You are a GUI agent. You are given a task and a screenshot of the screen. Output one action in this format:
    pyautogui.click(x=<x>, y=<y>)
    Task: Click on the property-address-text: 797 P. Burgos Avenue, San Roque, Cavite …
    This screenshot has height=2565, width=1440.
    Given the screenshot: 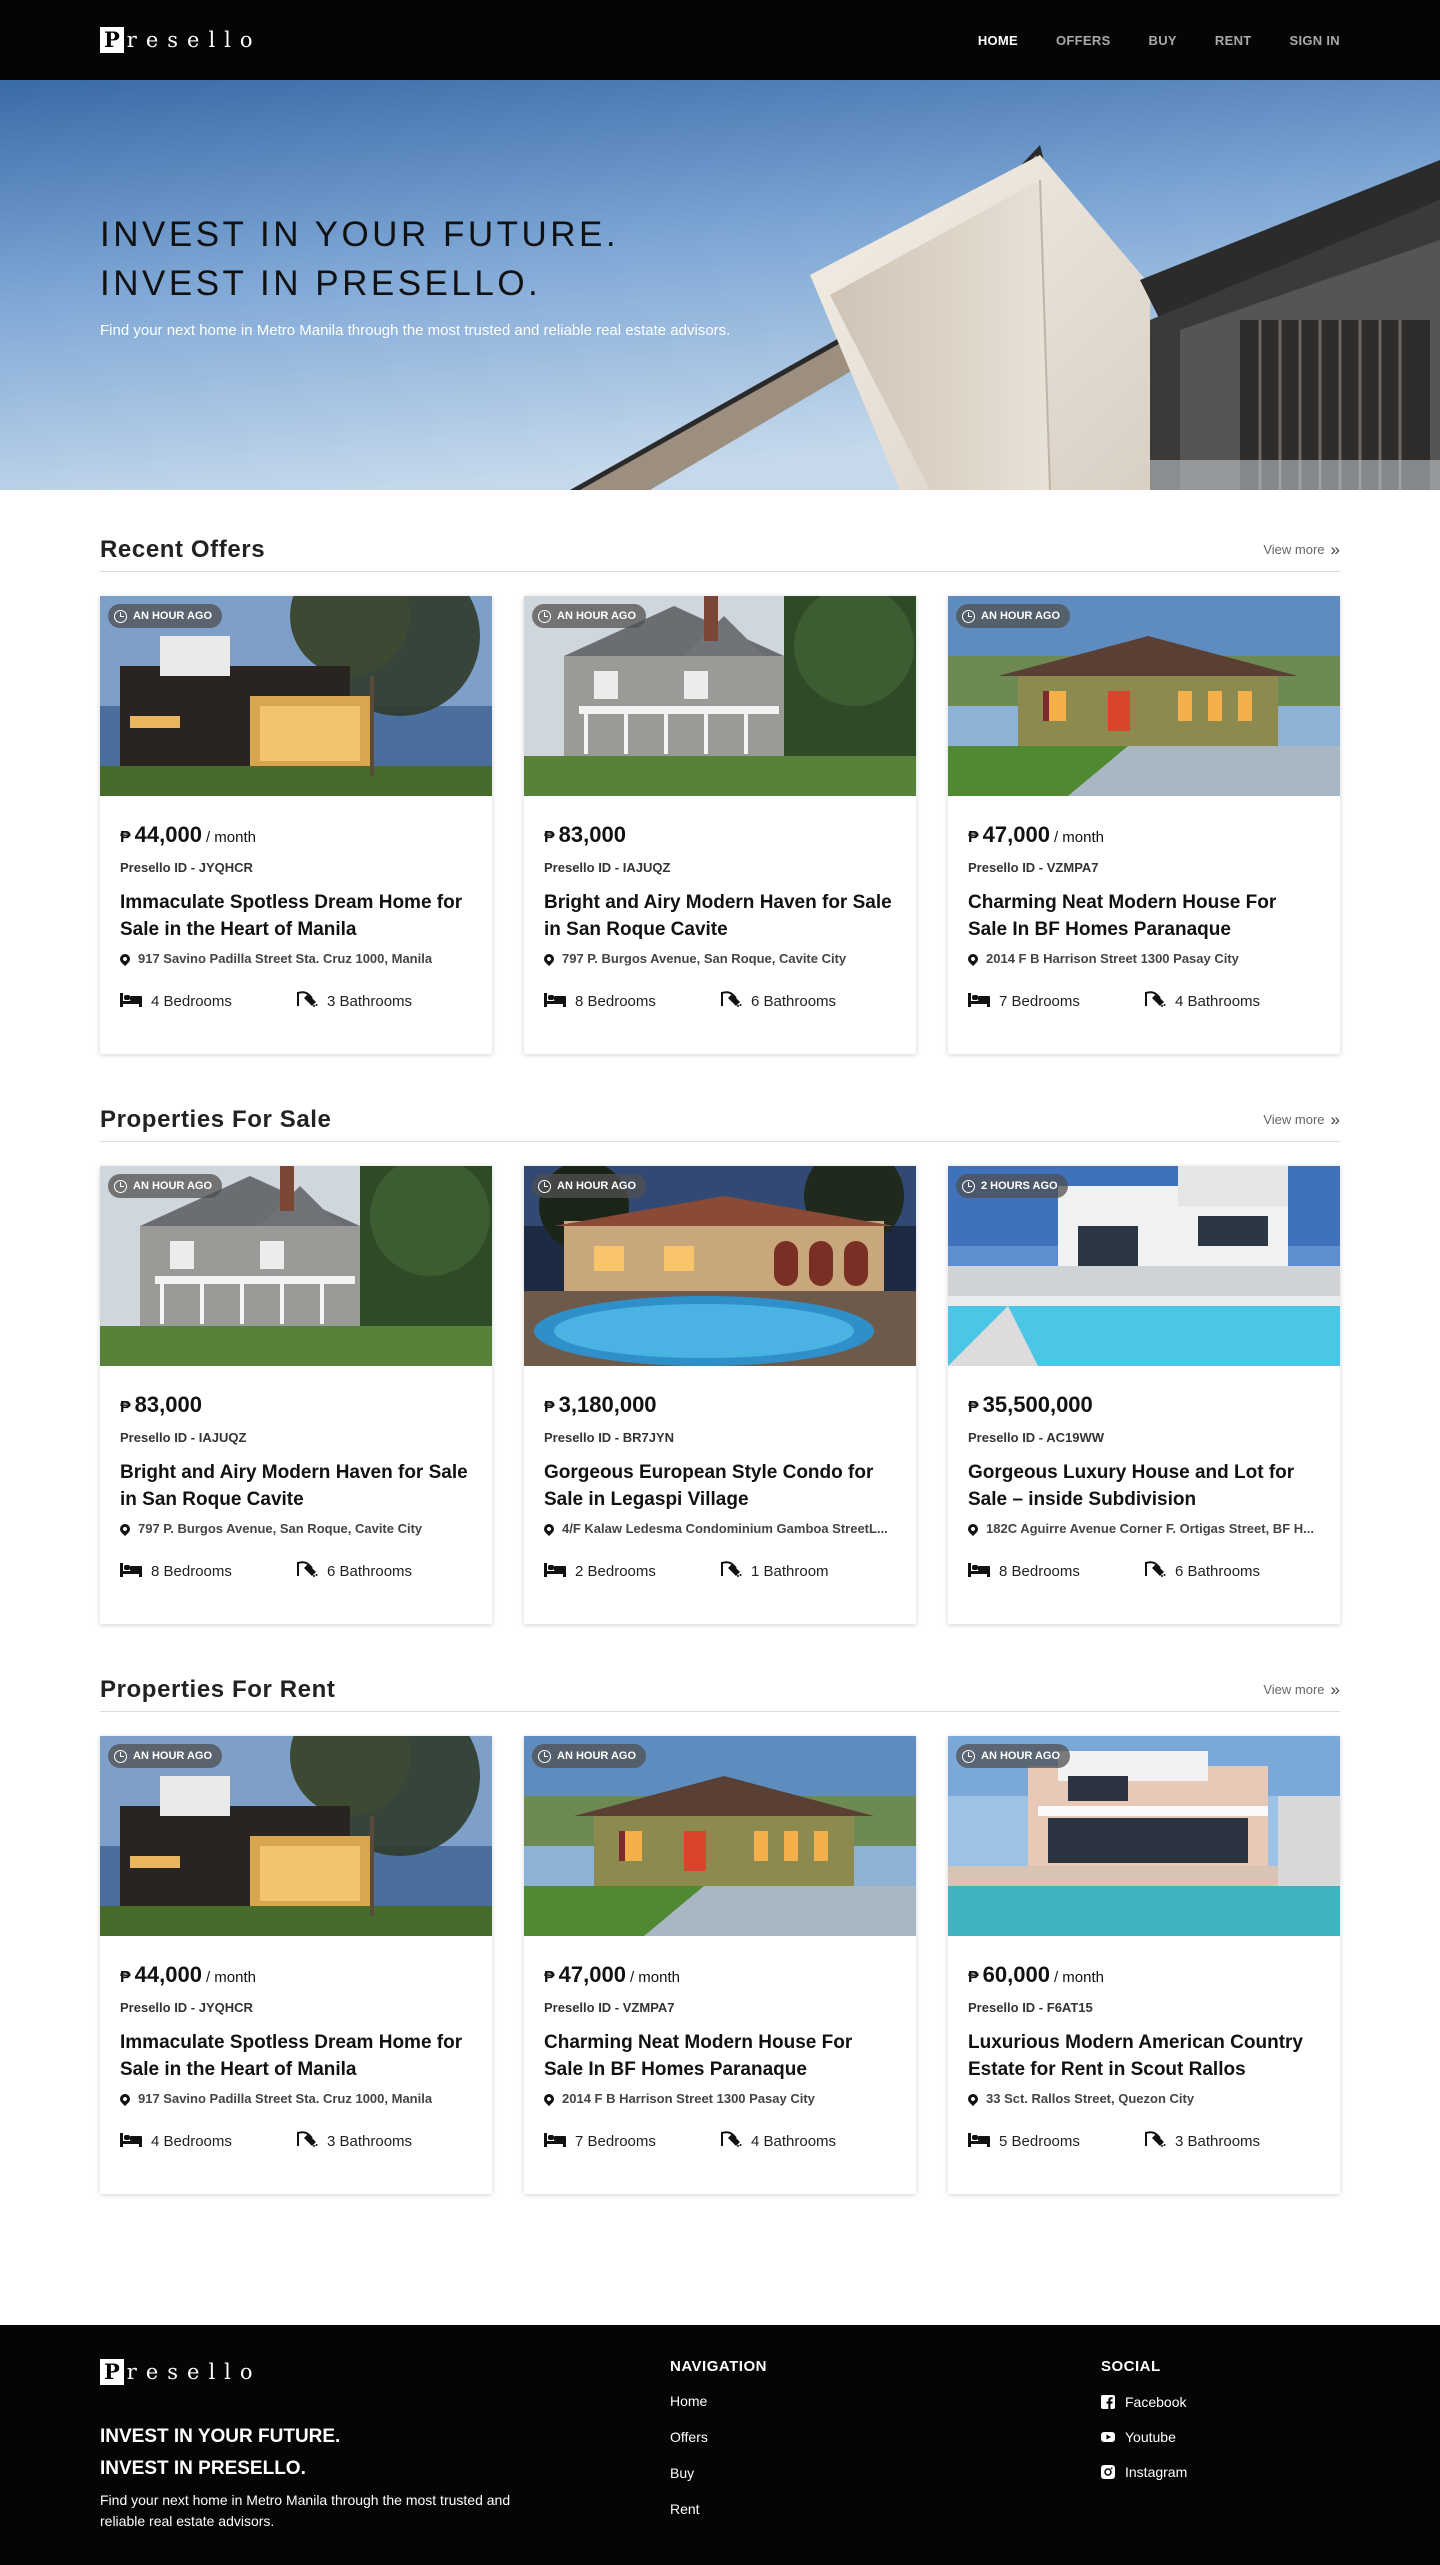 What is the action you would take?
    pyautogui.click(x=704, y=958)
    